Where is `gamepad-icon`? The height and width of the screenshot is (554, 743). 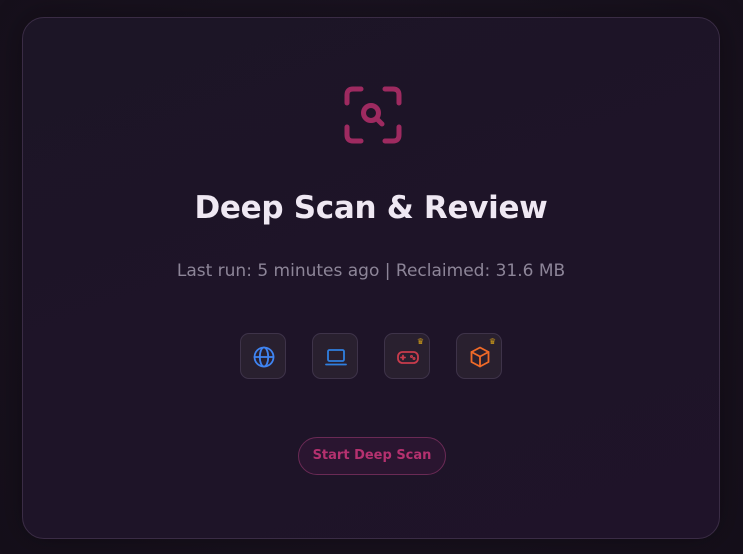
gamepad-icon is located at coordinates (408, 357).